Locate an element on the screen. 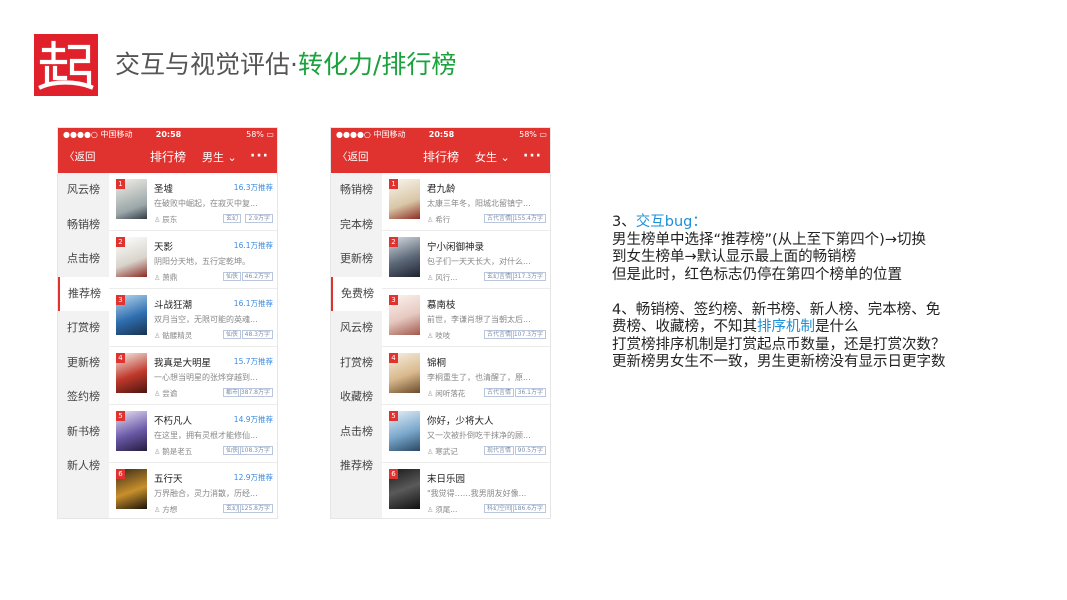 Image resolution: width=1067 pixels, height=600 pixels. sidebar-item: 推荐榜 is located at coordinates (356, 466).